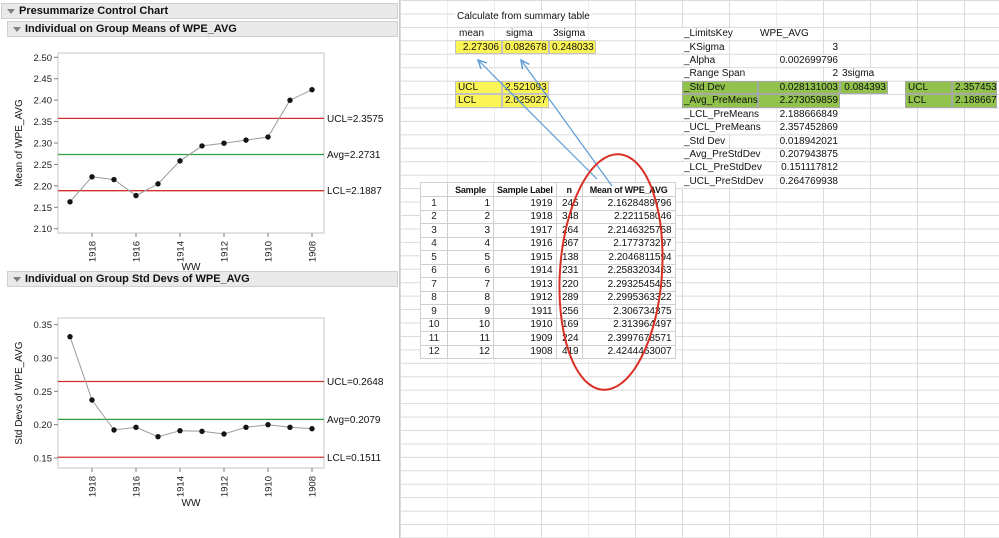 This screenshot has width=999, height=538. I want to click on outline-title-stddev: Individual on Group Std Devs of WPE_AVG, so click(202, 279).